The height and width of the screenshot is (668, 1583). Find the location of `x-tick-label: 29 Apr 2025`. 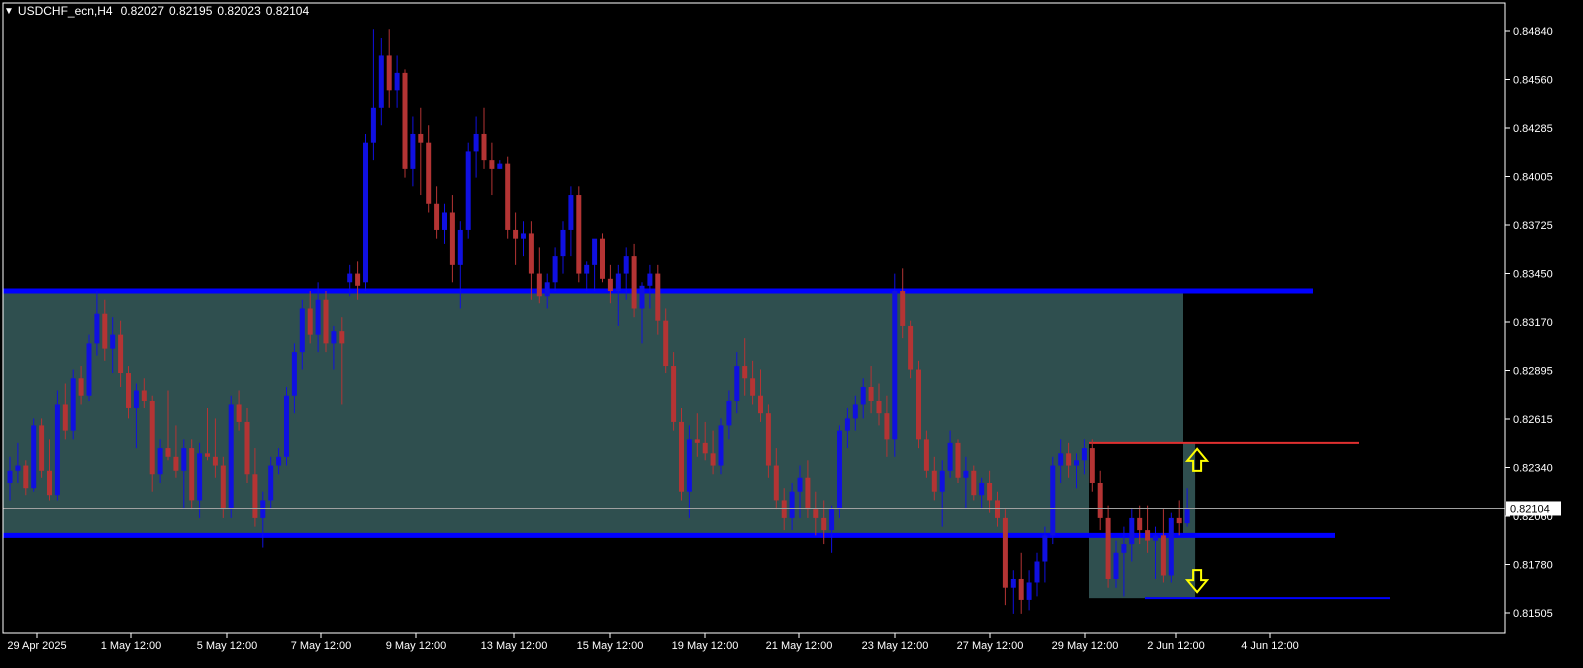

x-tick-label: 29 Apr 2025 is located at coordinates (36, 646).